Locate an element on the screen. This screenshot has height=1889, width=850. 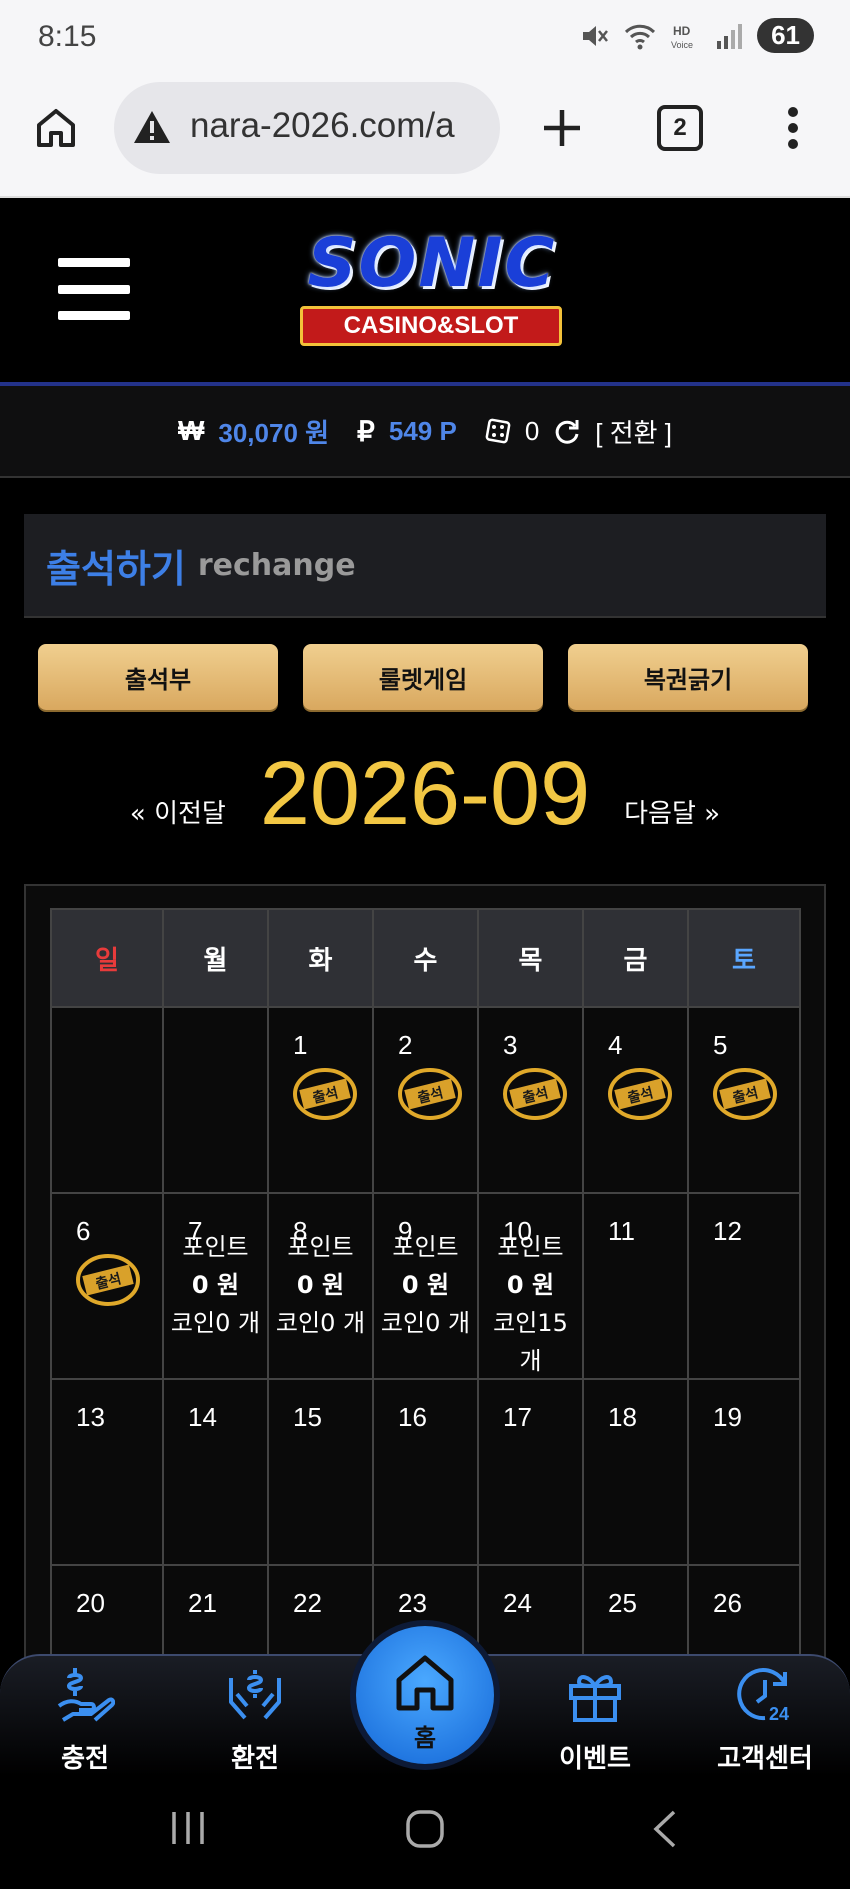
nav-home: 홈 is located at coordinates (425, 1695).